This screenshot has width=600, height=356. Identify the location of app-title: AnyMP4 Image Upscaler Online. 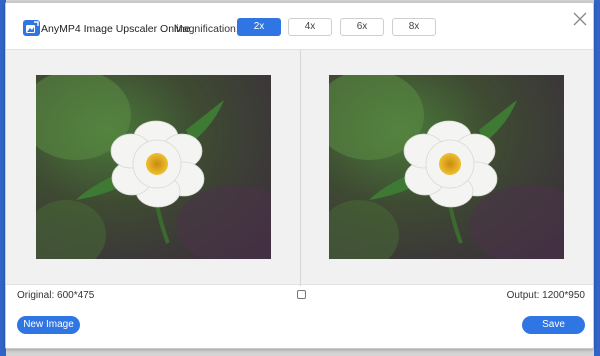
(116, 29).